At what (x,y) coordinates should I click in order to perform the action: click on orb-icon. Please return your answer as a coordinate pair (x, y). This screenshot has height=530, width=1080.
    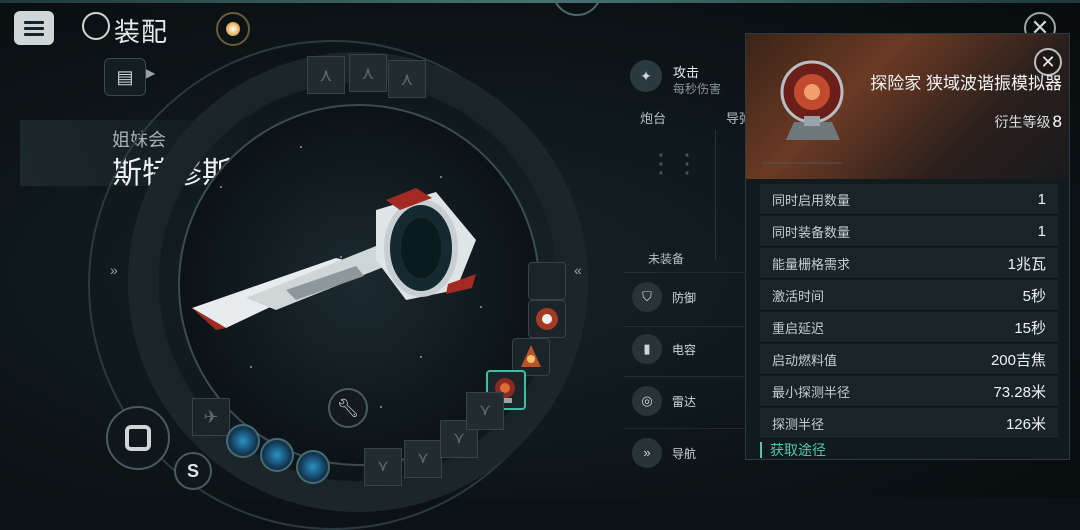
    Looking at the image, I should click on (233, 29).